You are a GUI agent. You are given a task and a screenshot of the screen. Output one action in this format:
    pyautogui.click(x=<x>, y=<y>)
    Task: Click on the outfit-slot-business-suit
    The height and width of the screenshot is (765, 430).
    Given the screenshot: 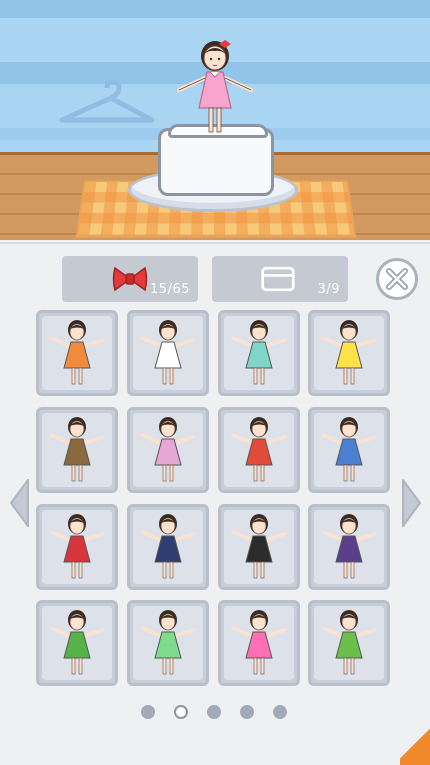 What is the action you would take?
    pyautogui.click(x=259, y=547)
    